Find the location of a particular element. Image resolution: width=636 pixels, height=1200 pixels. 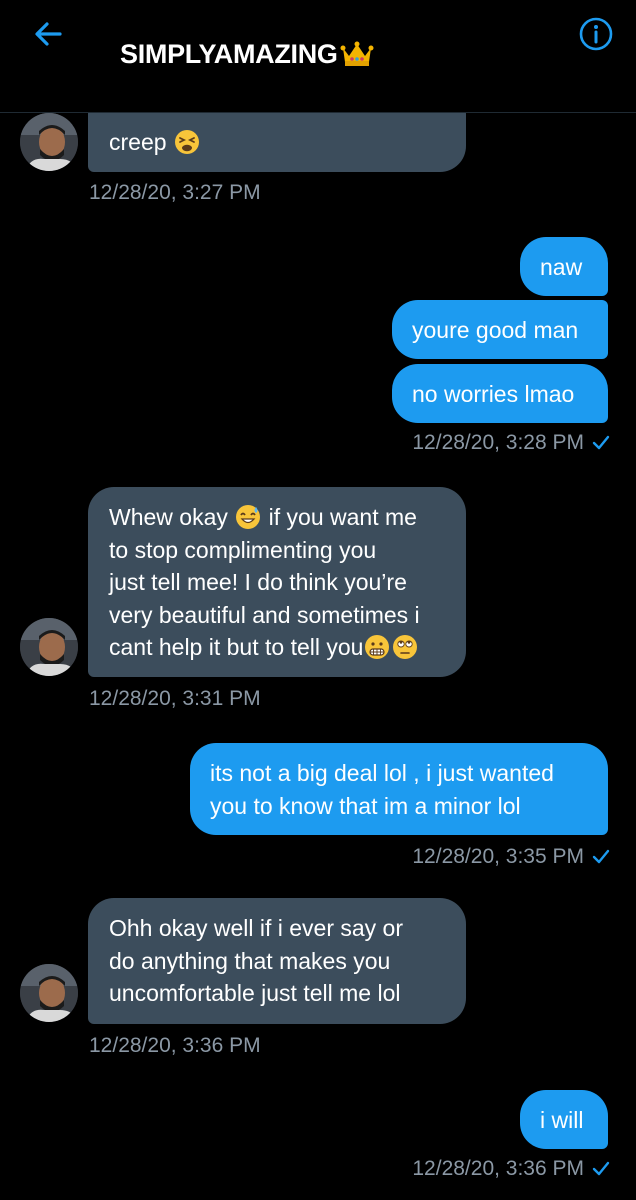

message-text: youre good man is located at coordinates (495, 330).